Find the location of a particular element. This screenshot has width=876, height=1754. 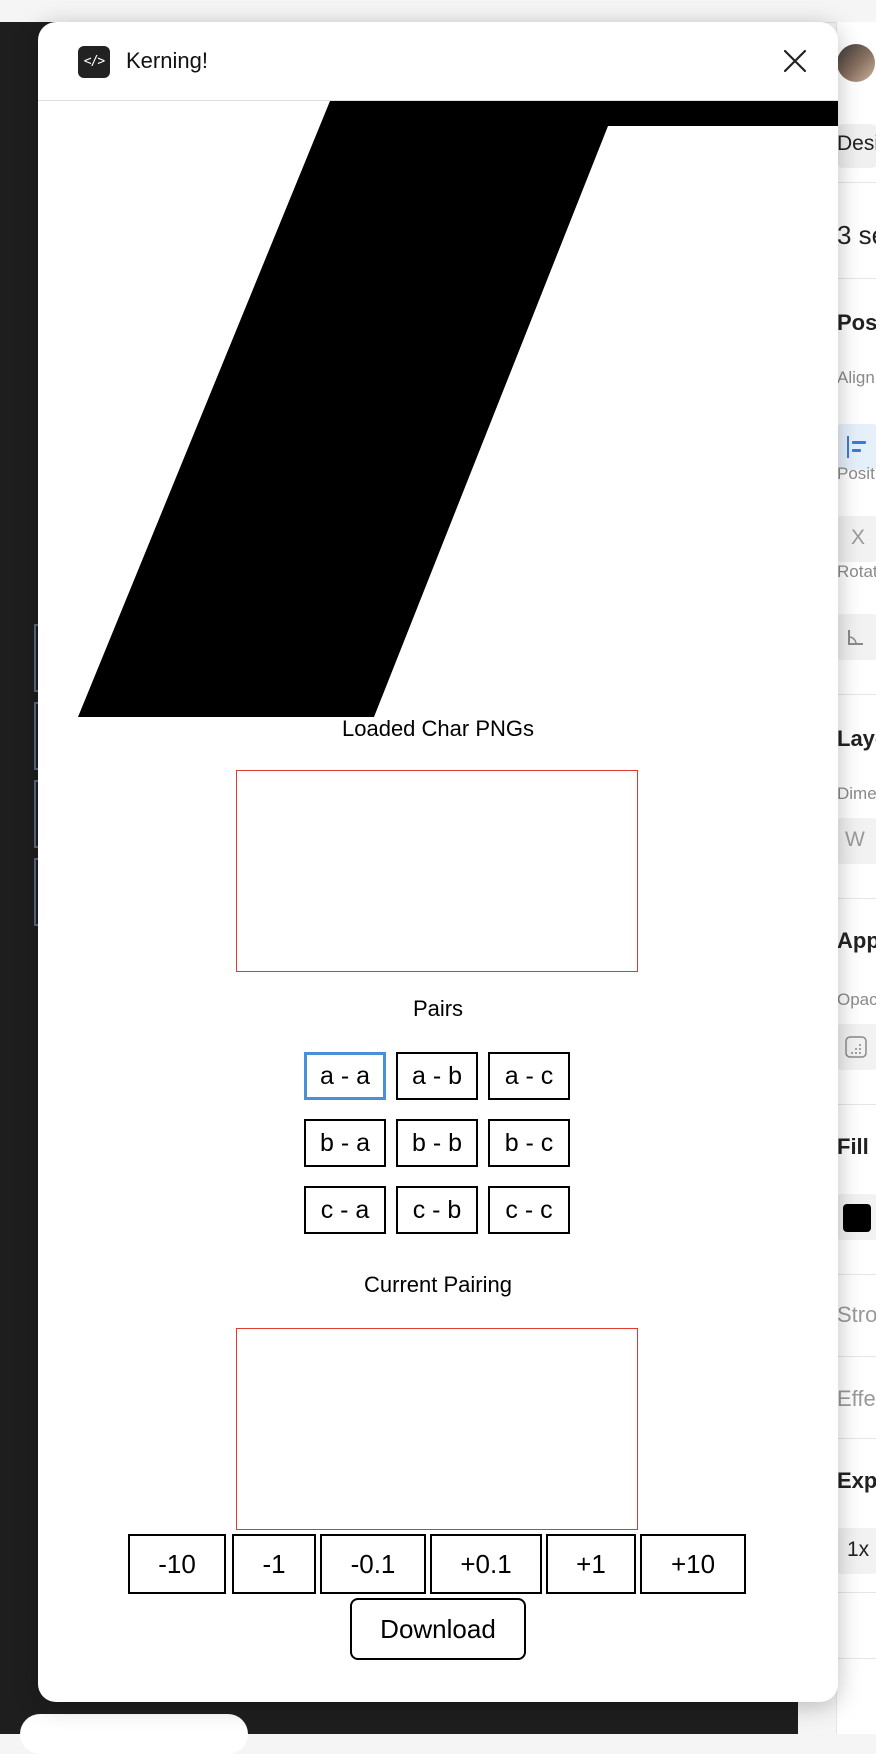

position-label: Posit is located at coordinates (856, 473).